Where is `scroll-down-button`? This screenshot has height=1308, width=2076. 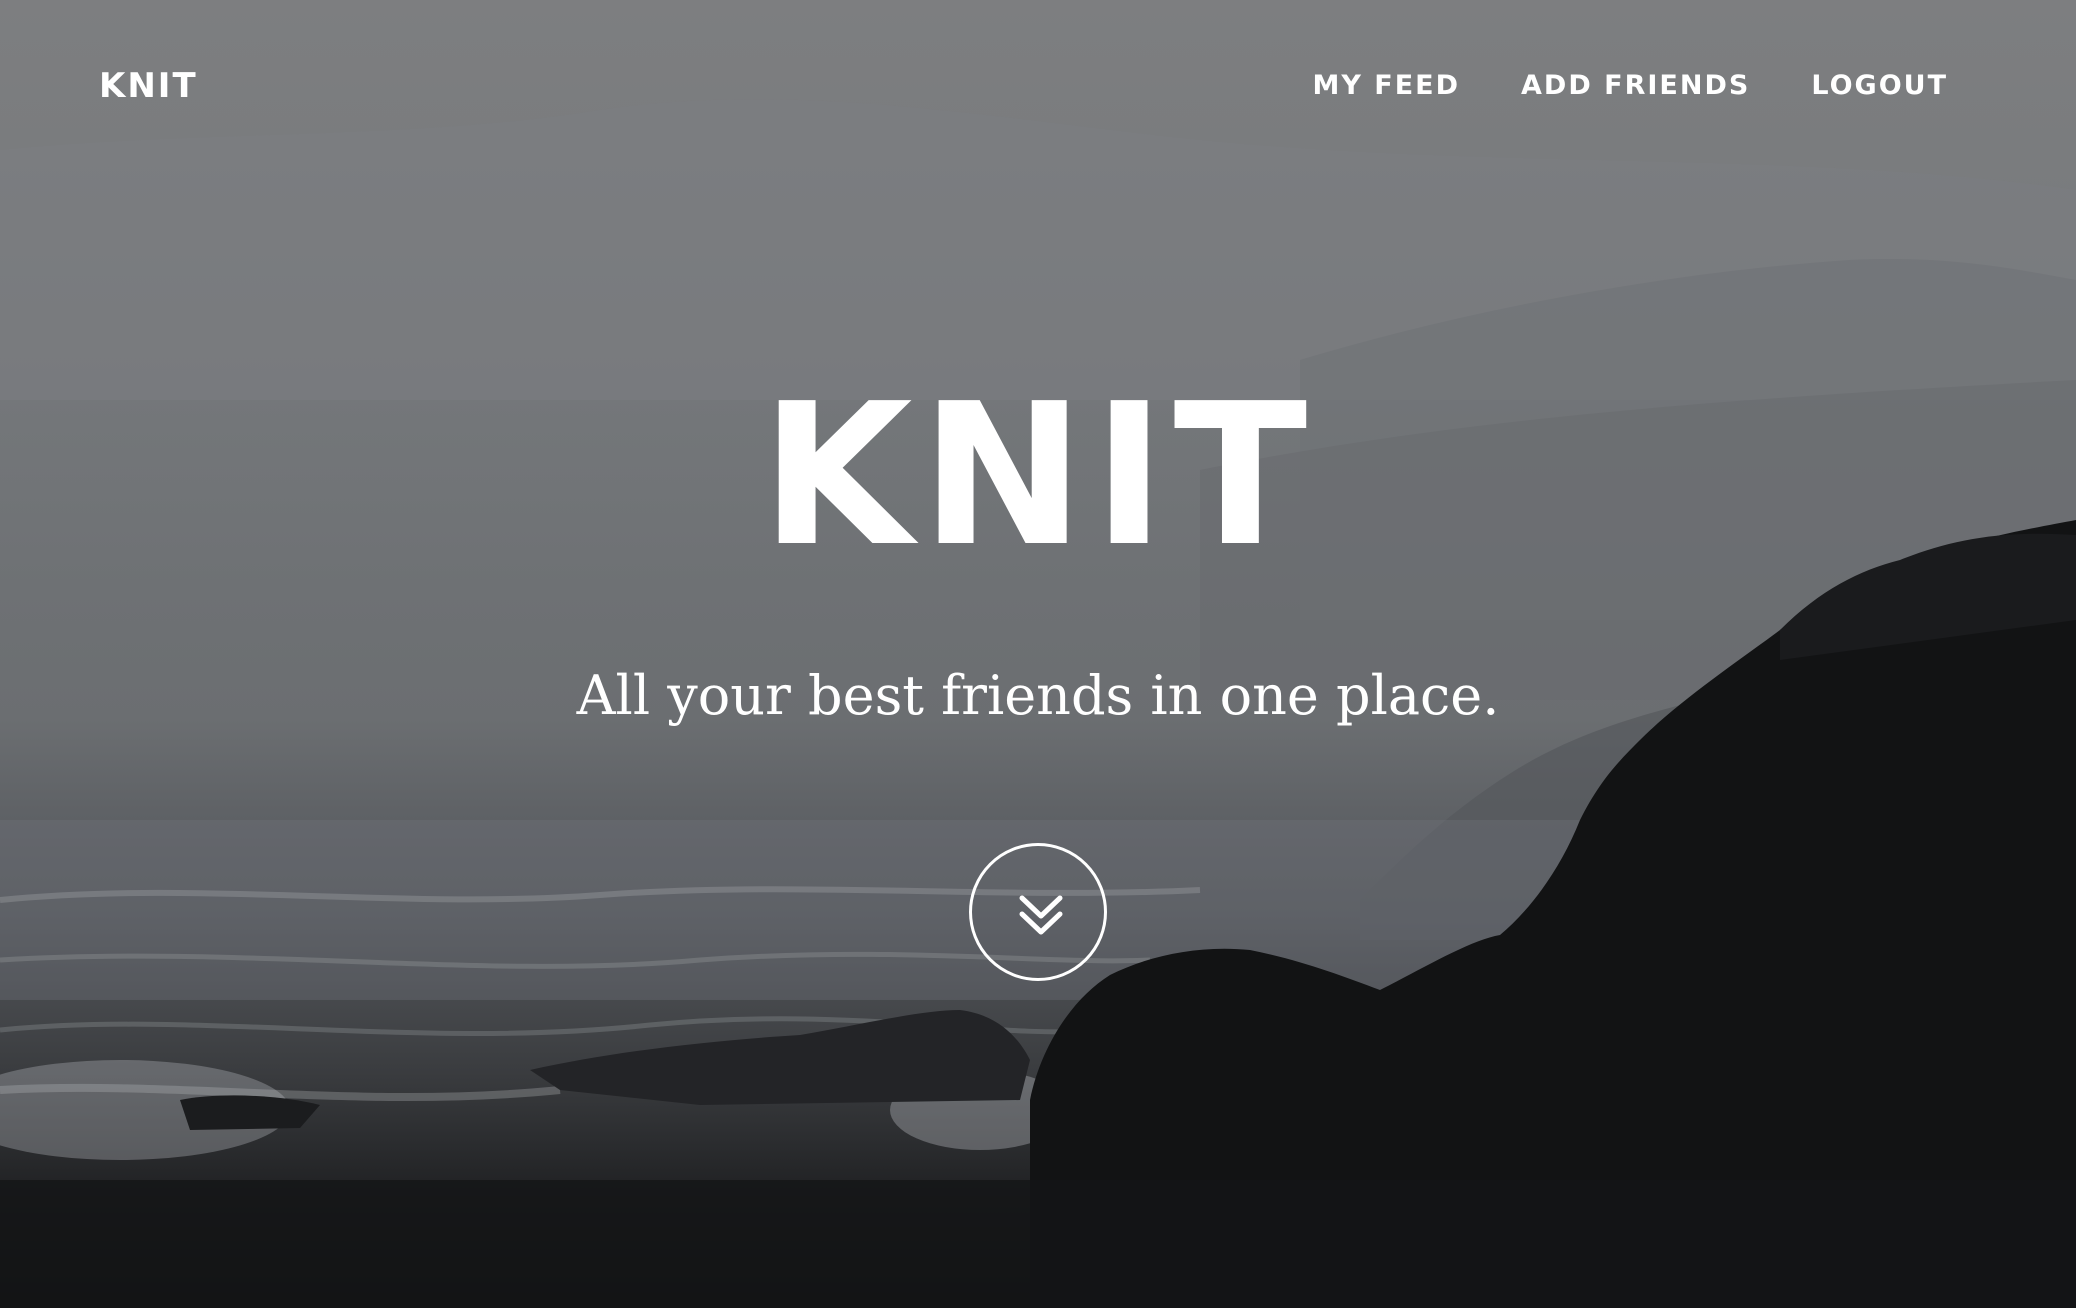
scroll-down-button is located at coordinates (1038, 912).